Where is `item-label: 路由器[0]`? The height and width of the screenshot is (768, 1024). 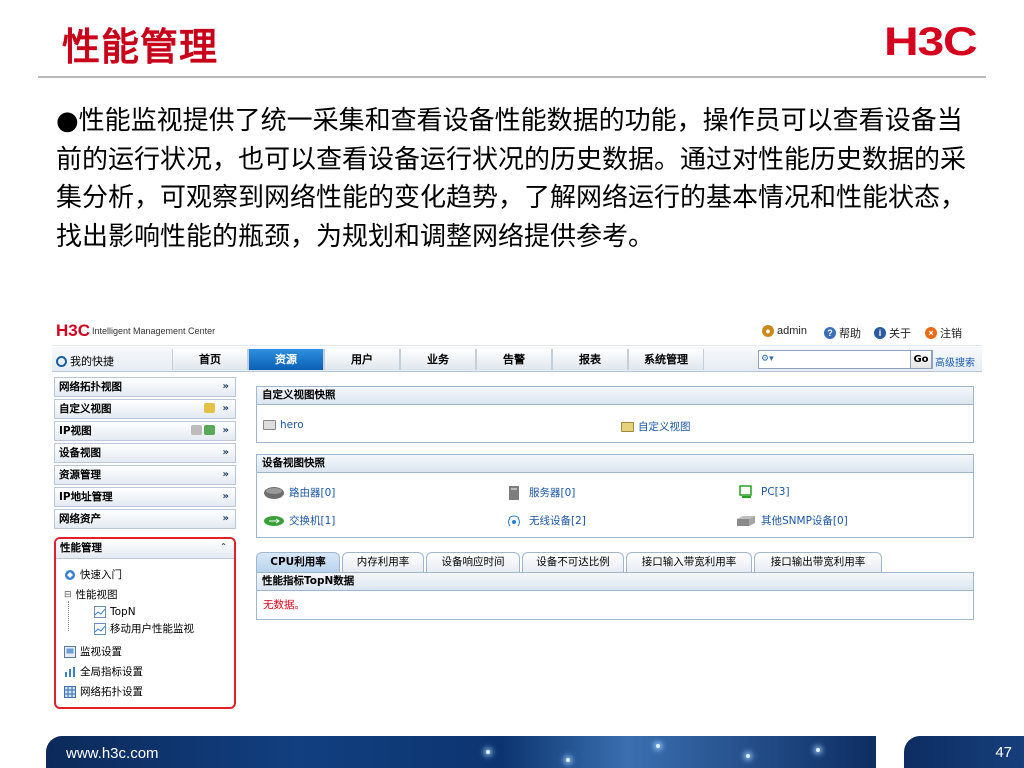
item-label: 路由器[0] is located at coordinates (312, 493).